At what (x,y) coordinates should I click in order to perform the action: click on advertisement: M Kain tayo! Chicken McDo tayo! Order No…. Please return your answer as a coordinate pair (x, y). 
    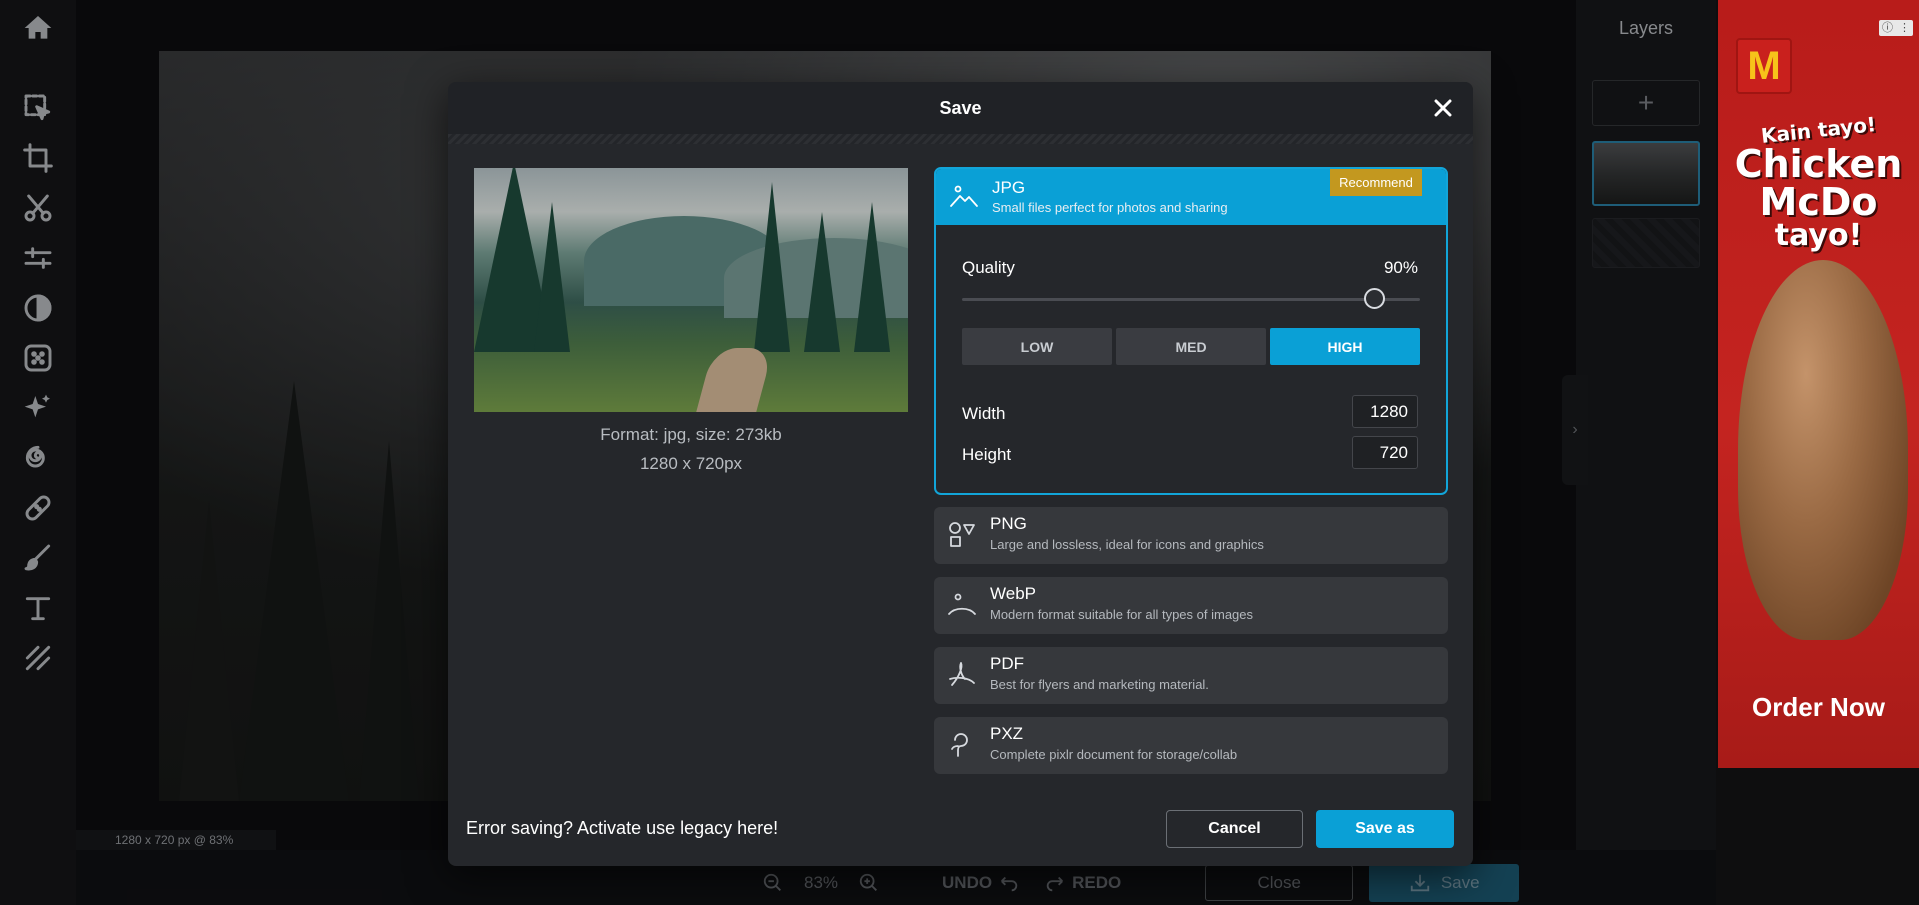
    Looking at the image, I should click on (1817, 452).